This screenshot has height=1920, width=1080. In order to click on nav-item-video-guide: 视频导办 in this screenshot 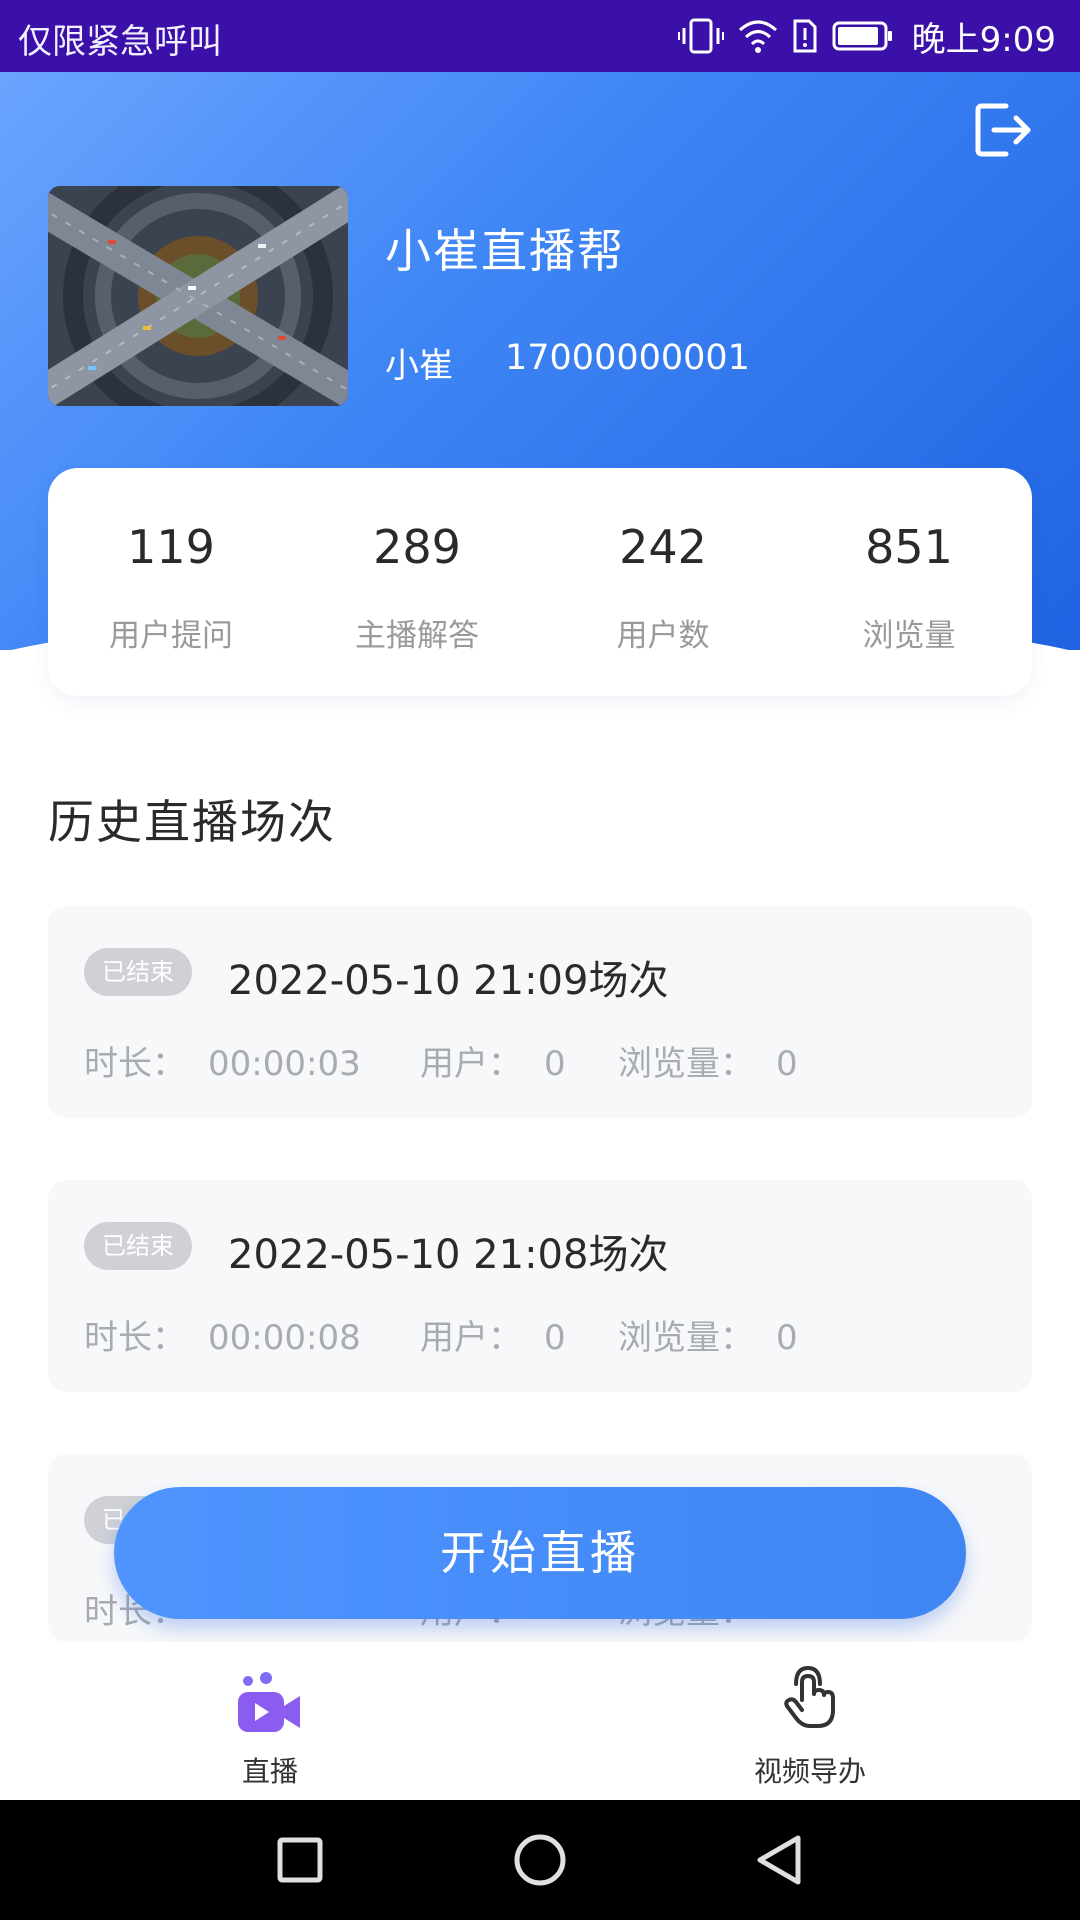, I will do `click(810, 1721)`.